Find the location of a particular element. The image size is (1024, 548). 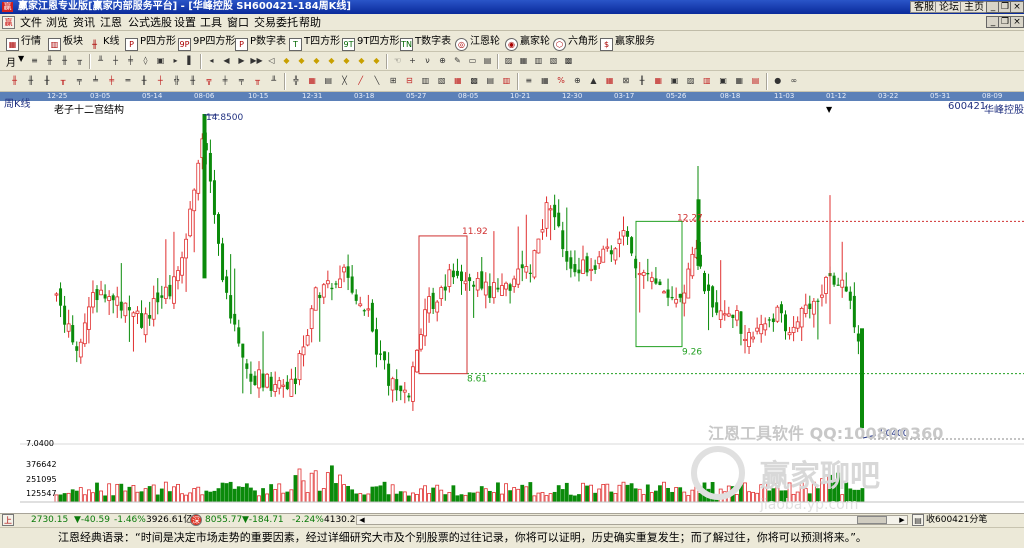

tool-gann-wheel: ◎ 江恩轮 is located at coordinates (477, 42).